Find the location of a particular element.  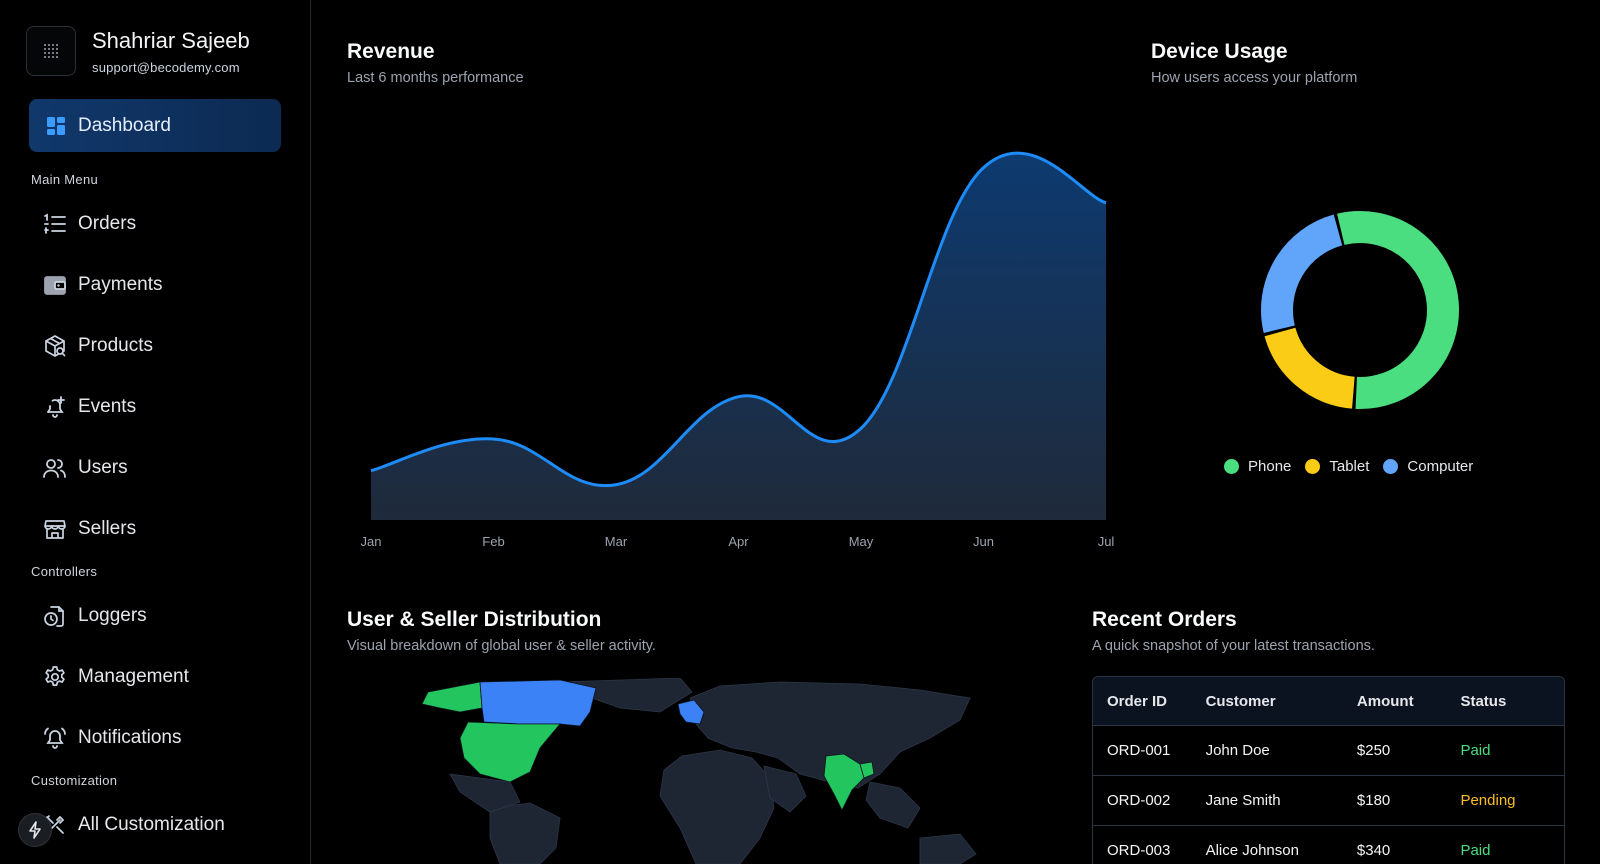

wallet-icon is located at coordinates (55, 285).